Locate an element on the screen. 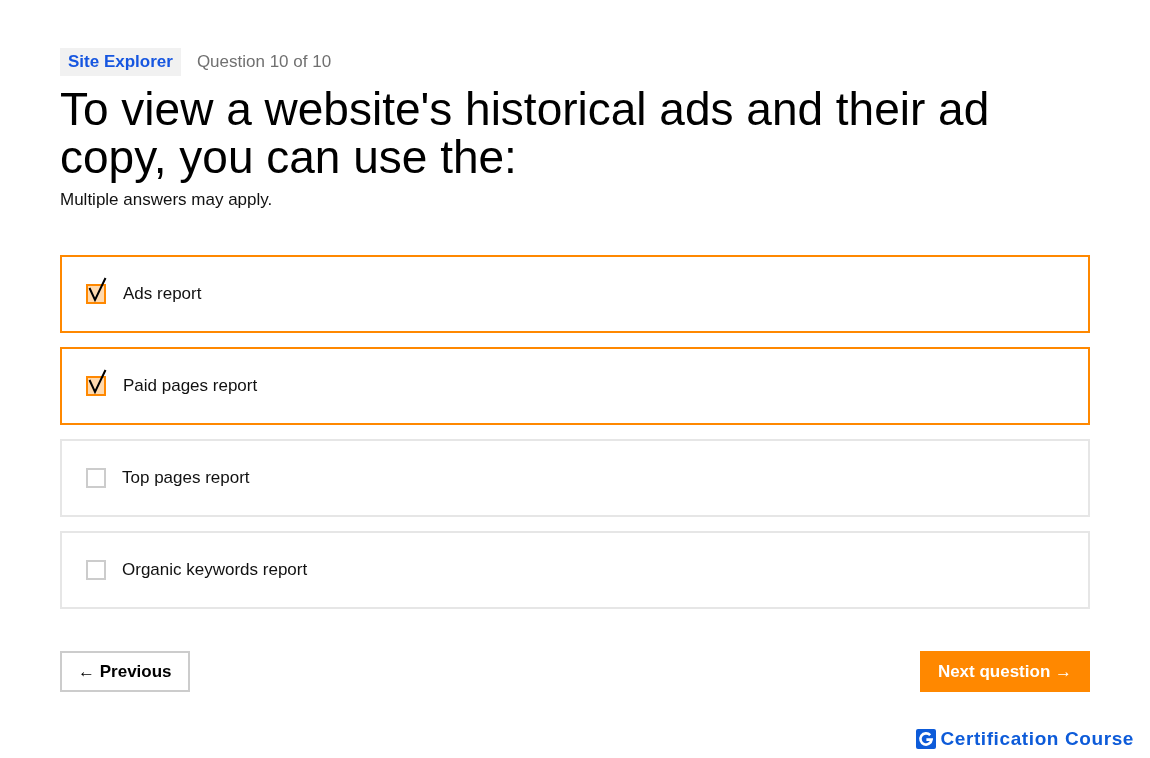 This screenshot has height=758, width=1150. previous-button: ← Previous is located at coordinates (125, 671).